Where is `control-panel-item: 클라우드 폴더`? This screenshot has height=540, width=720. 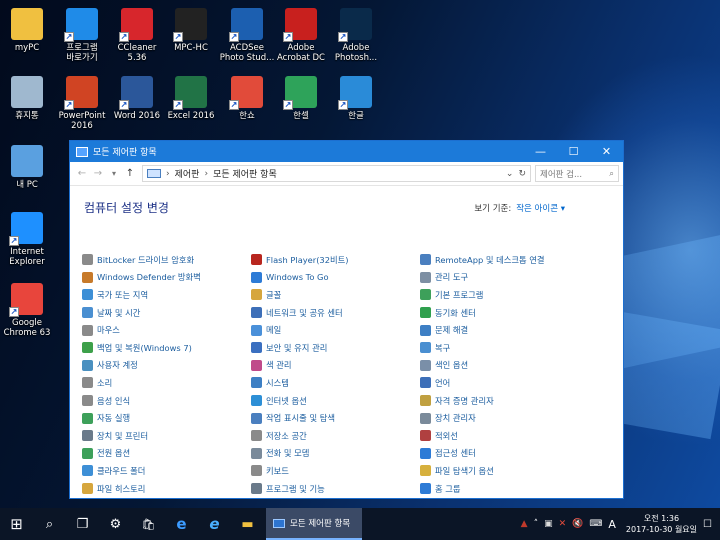
control-panel-item: 클라우드 폴더 is located at coordinates (166, 471).